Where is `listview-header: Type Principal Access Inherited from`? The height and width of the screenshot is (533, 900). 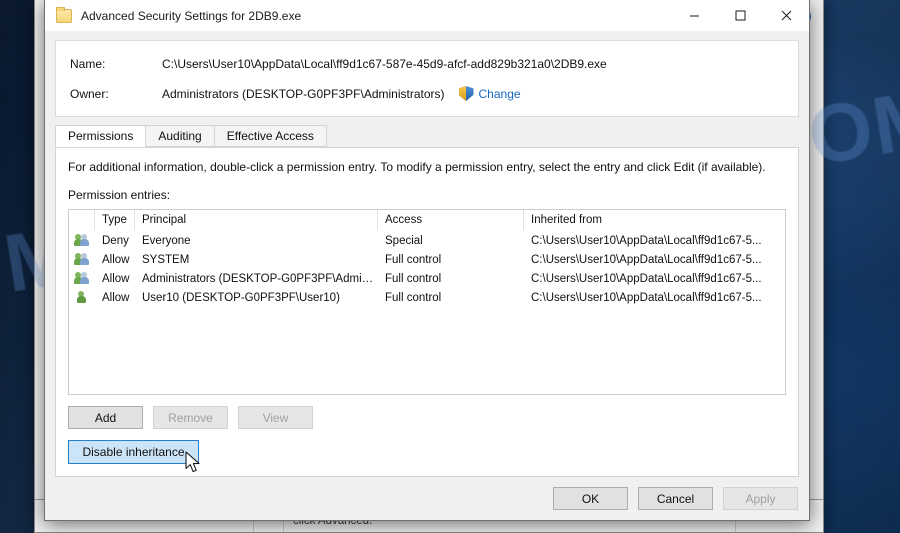
listview-header: Type Principal Access Inherited from is located at coordinates (427, 220).